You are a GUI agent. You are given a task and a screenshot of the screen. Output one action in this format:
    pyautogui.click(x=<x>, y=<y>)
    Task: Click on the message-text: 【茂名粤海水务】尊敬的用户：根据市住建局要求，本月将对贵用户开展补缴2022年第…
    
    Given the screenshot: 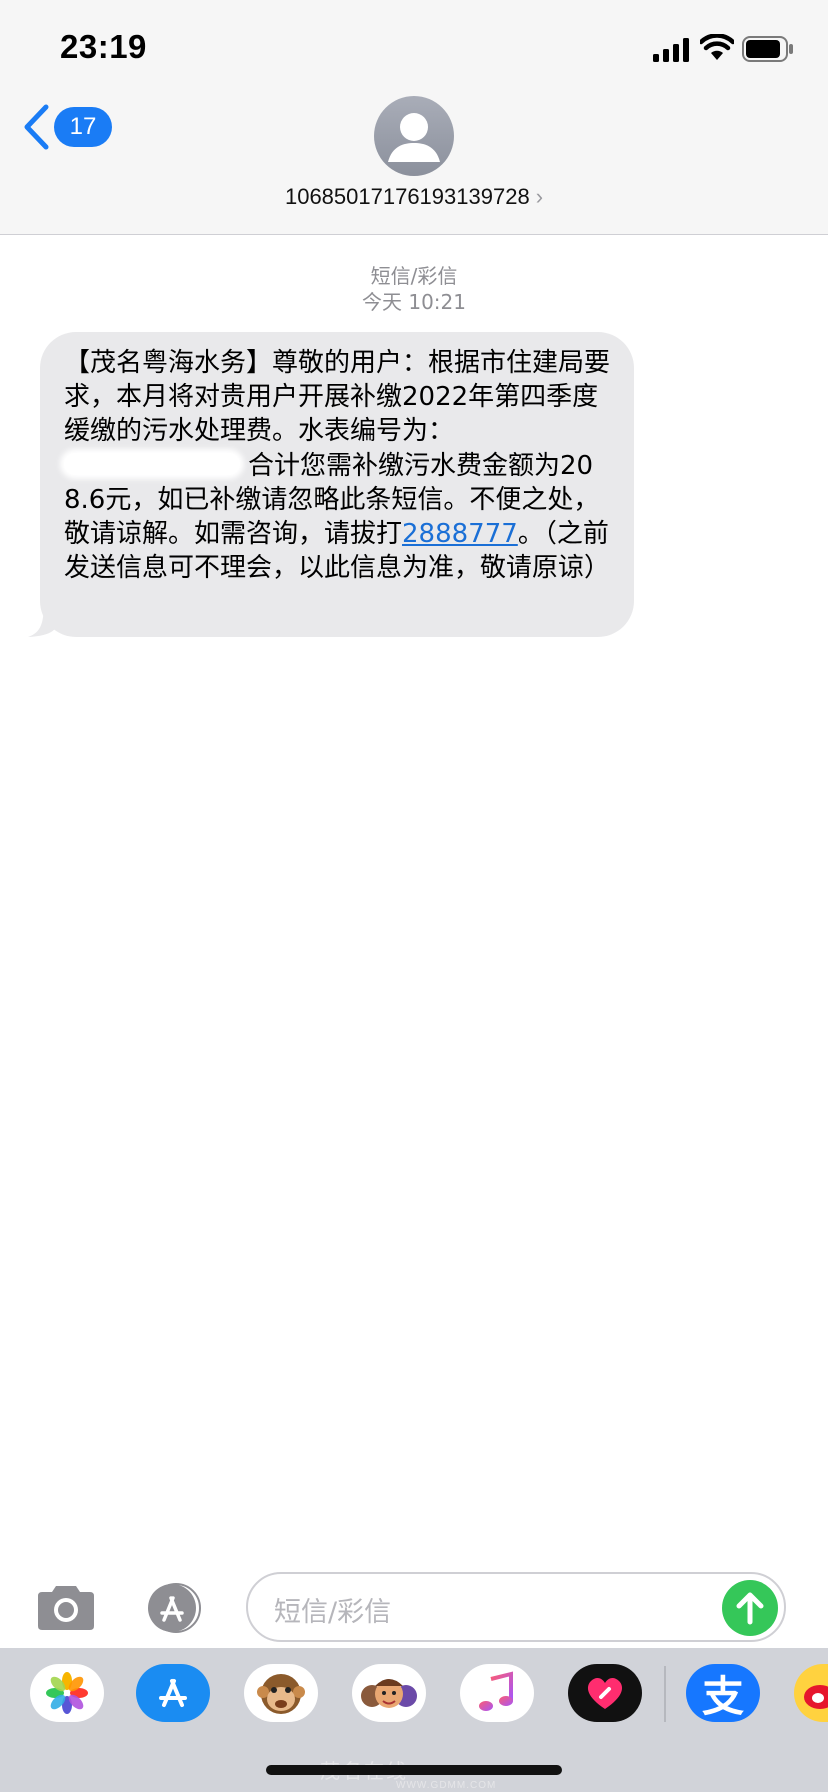 What is the action you would take?
    pyautogui.click(x=337, y=465)
    